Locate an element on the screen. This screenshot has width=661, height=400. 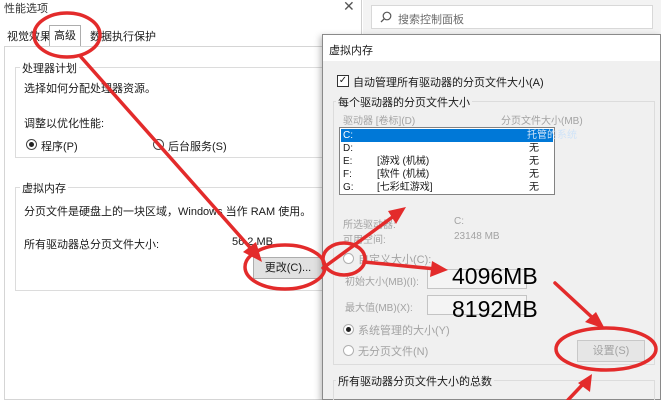
control-panel-search-area: 搜索控制面板 is located at coordinates (512, 17).